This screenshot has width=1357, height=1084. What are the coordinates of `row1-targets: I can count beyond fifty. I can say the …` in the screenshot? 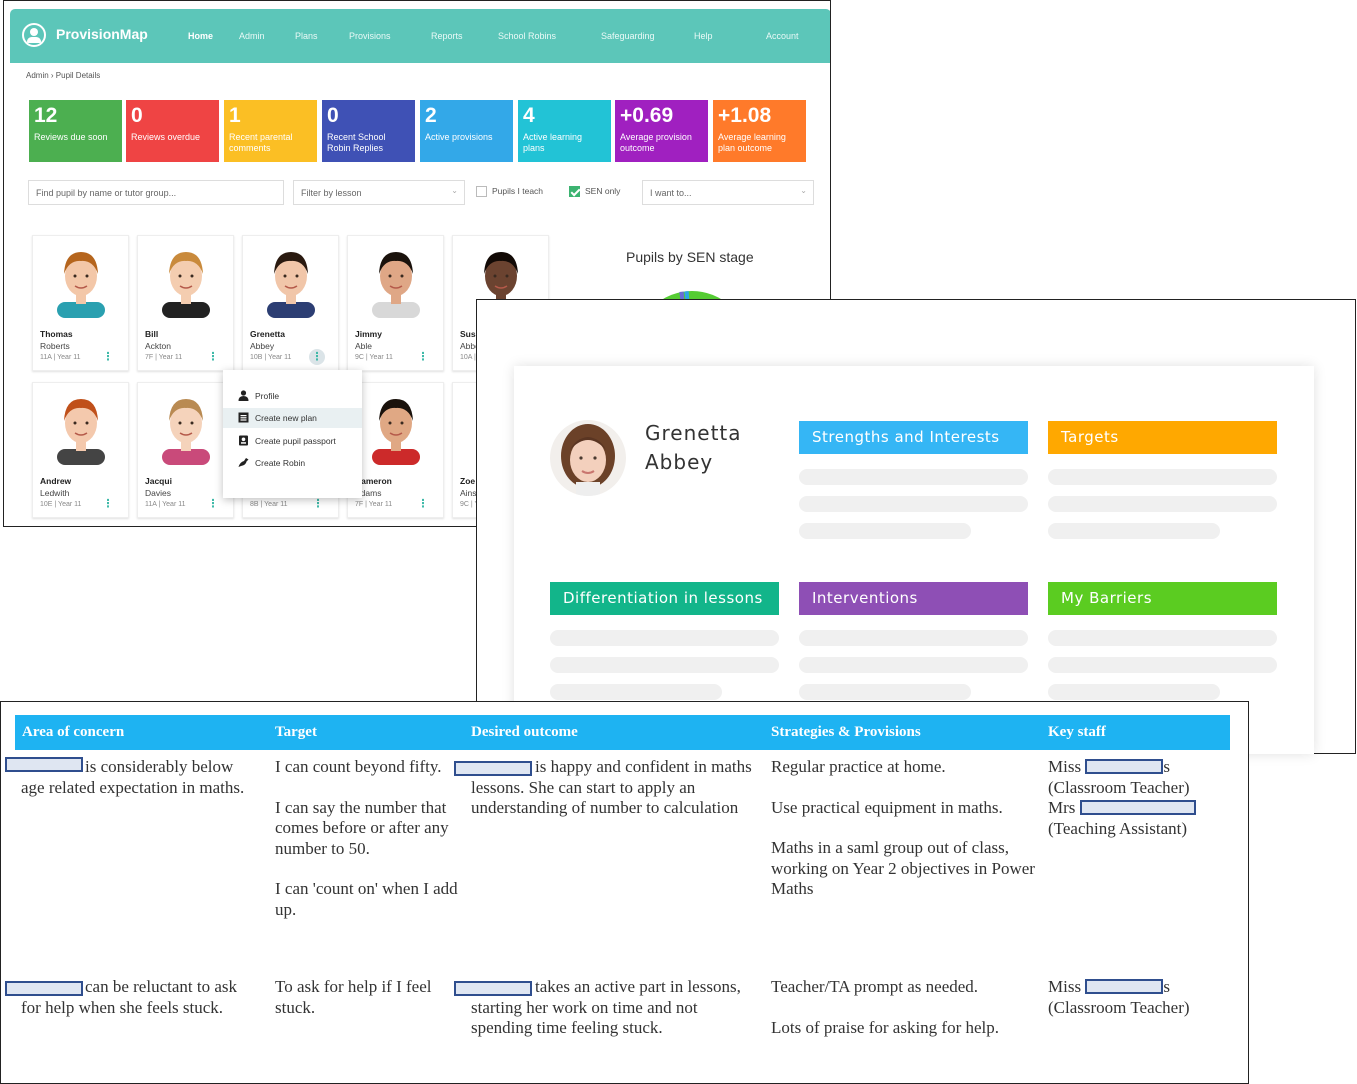 It's located at (367, 838).